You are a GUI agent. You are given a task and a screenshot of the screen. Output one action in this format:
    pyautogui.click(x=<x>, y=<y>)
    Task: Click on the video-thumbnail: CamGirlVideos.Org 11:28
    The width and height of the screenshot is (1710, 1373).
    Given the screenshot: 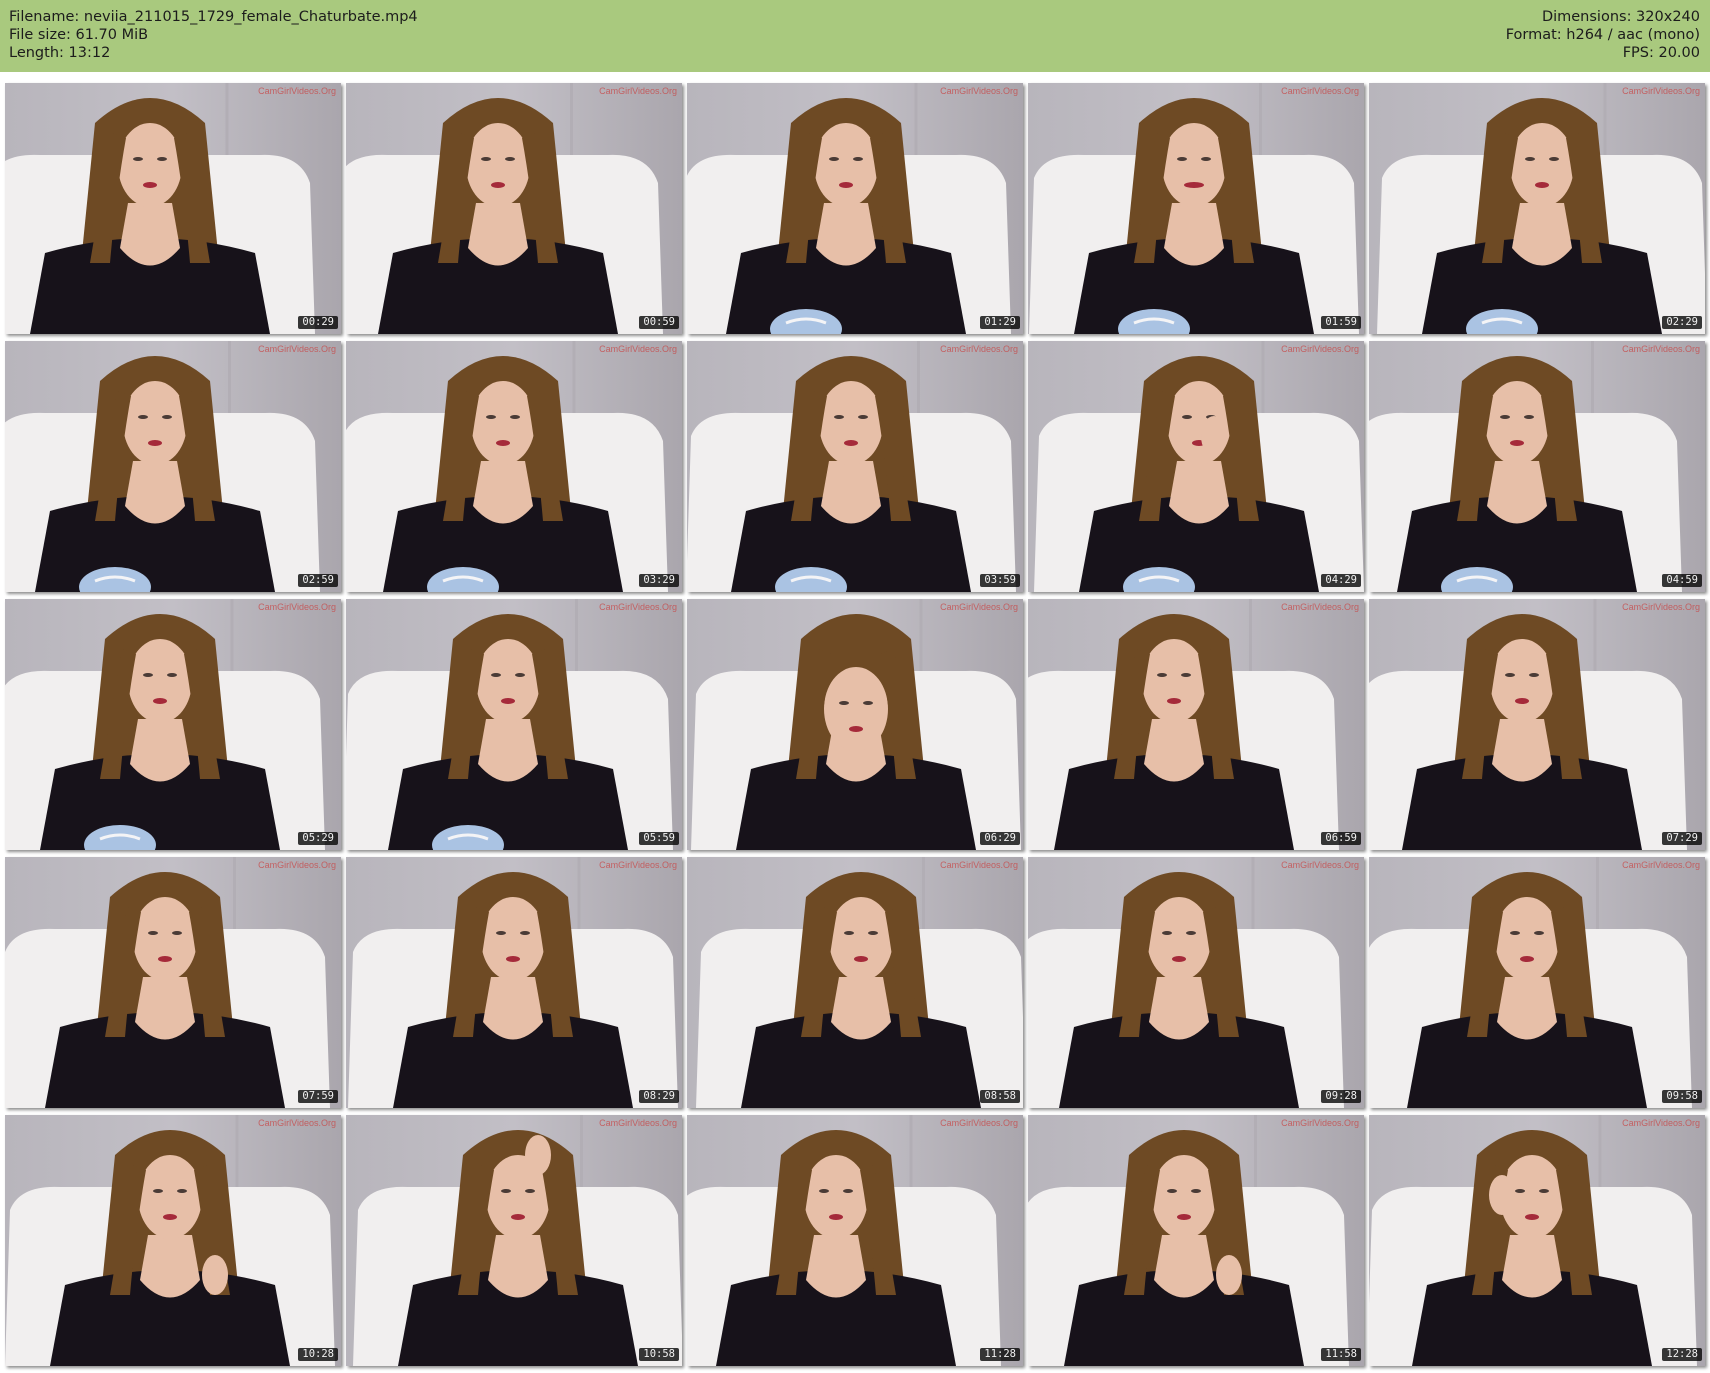 What is the action you would take?
    pyautogui.click(x=855, y=1240)
    